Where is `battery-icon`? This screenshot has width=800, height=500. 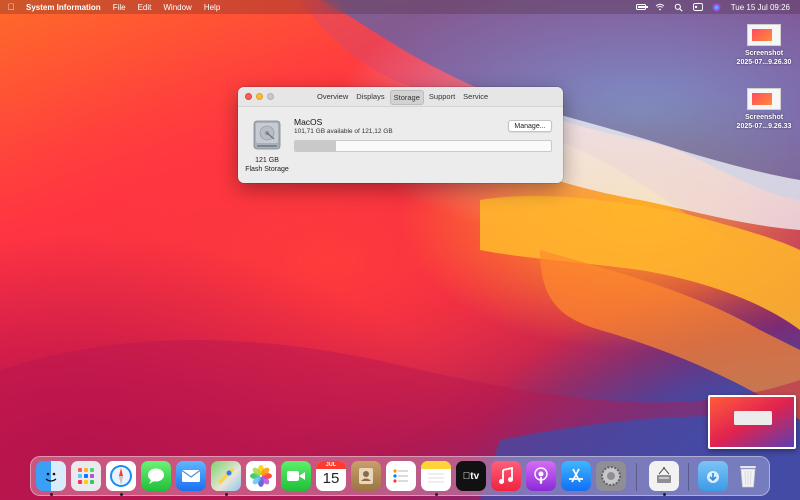
battery-icon is located at coordinates (641, 7).